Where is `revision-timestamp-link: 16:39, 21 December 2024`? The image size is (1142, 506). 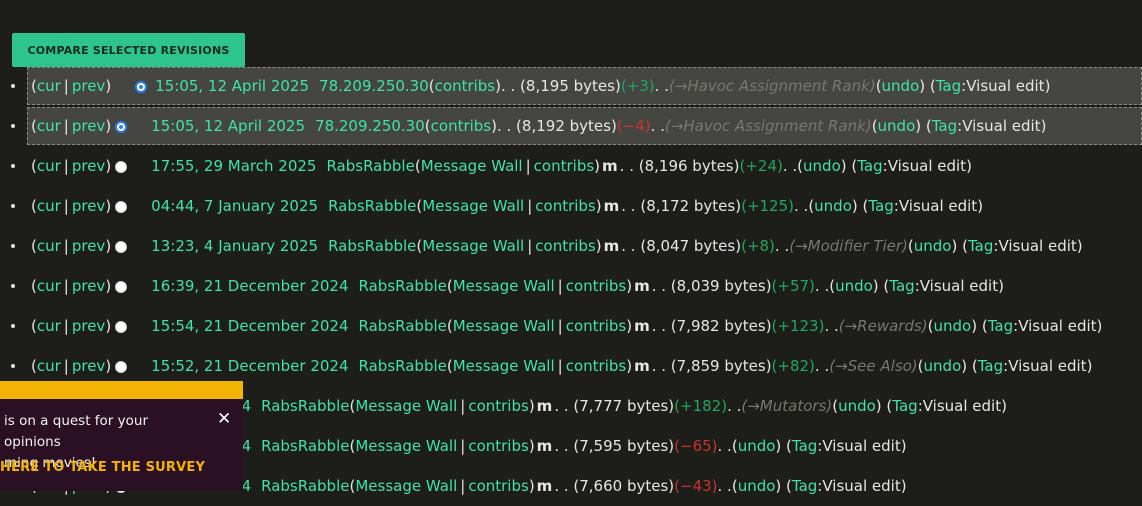
revision-timestamp-link: 16:39, 21 December 2024 is located at coordinates (249, 286).